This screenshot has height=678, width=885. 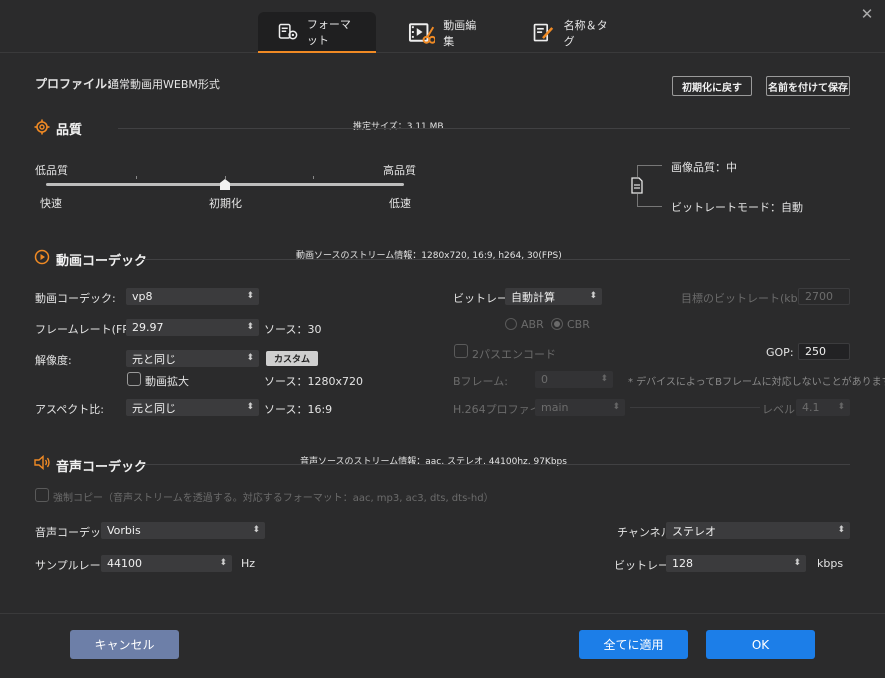 I want to click on upscale-checkbox, so click(x=134, y=379).